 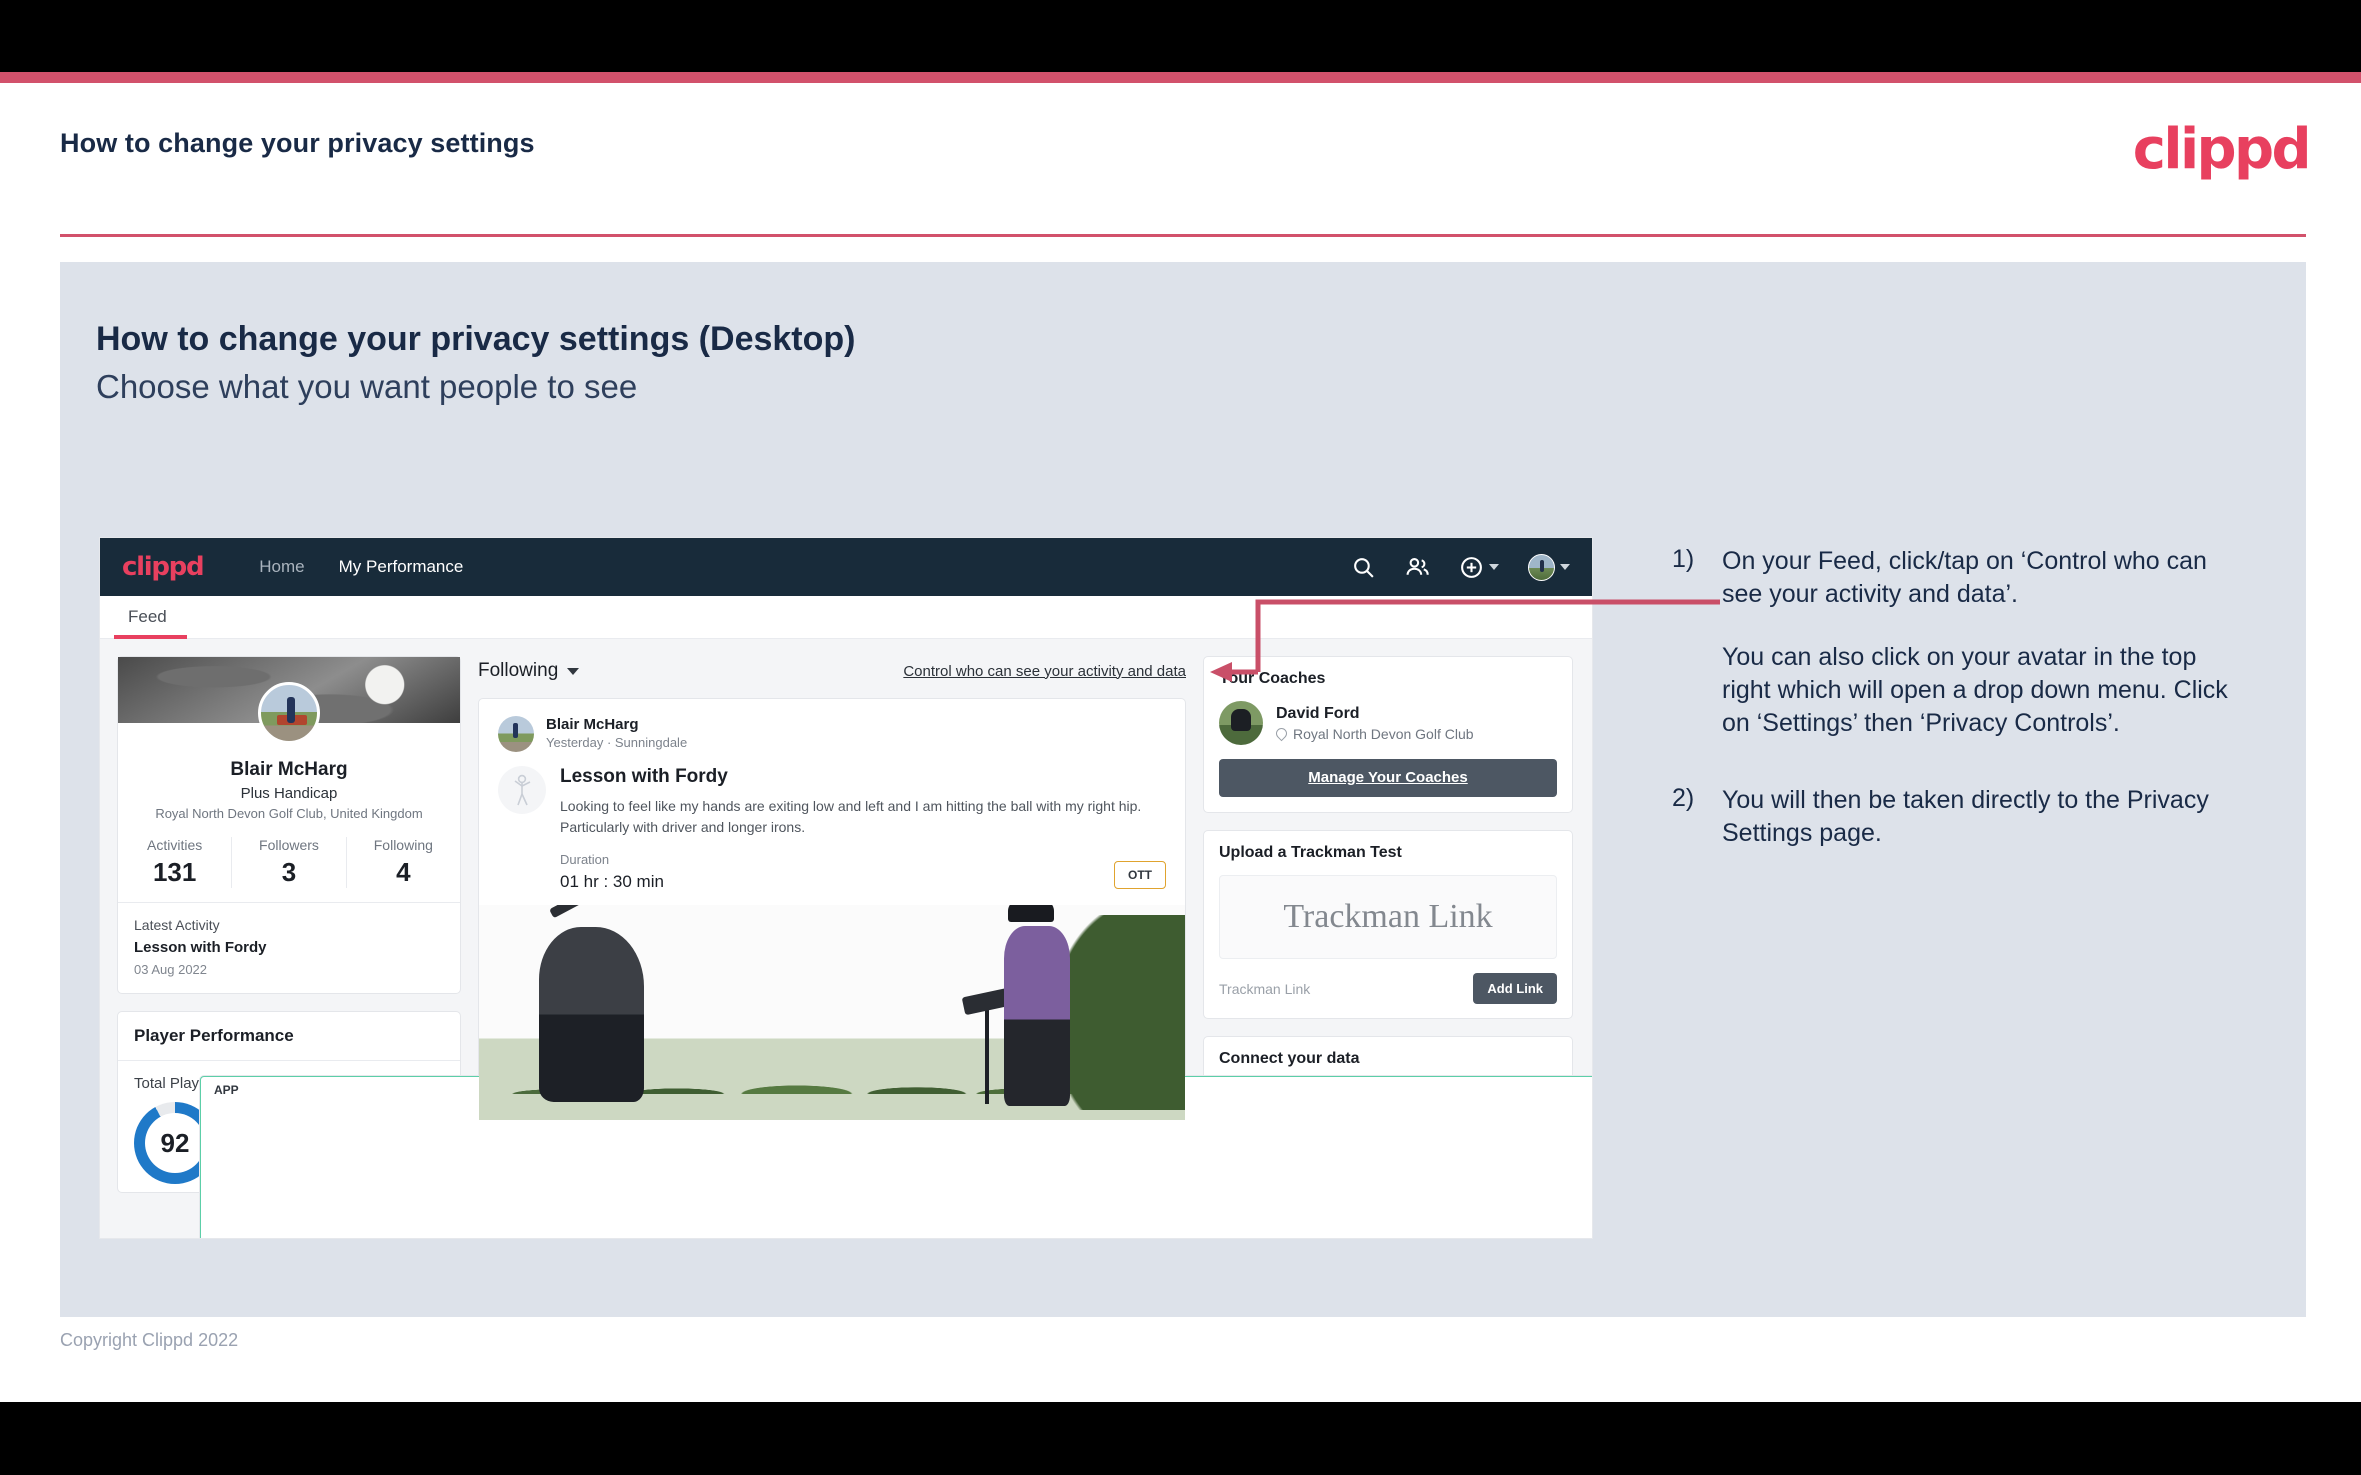 I want to click on profile-name: Blair McHarg, so click(x=289, y=769).